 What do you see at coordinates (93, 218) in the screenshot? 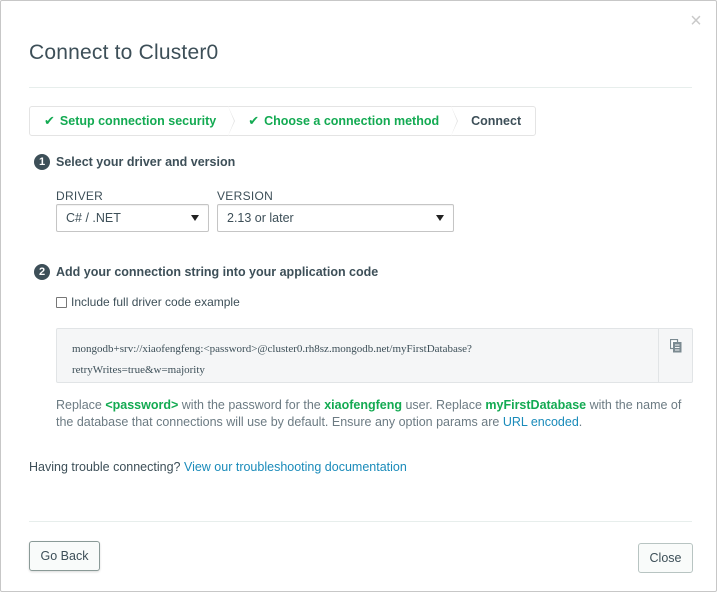
I see `driver-select-value: C# / .NET` at bounding box center [93, 218].